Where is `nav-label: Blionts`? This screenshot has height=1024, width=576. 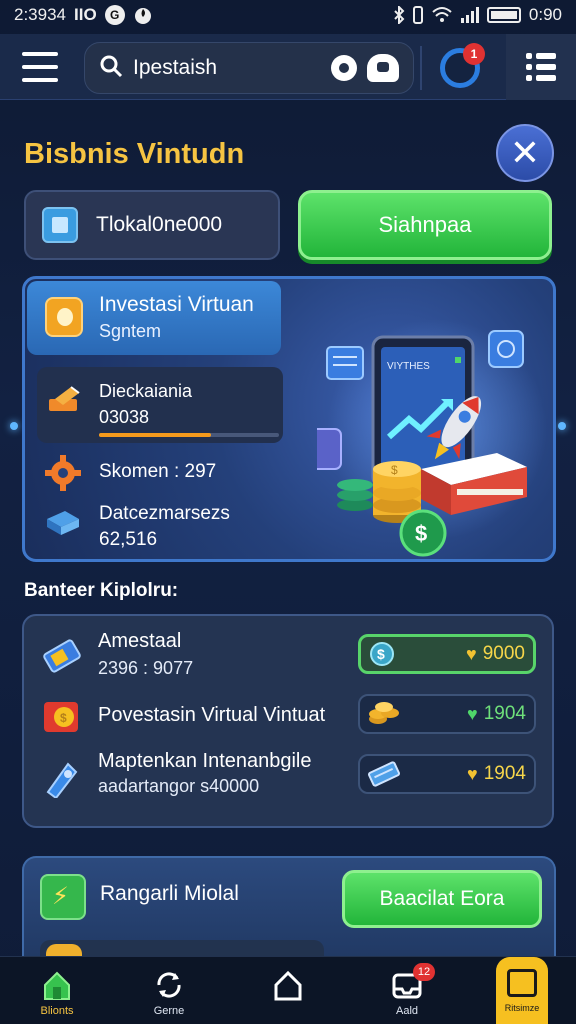
nav-label: Blionts is located at coordinates (57, 1011).